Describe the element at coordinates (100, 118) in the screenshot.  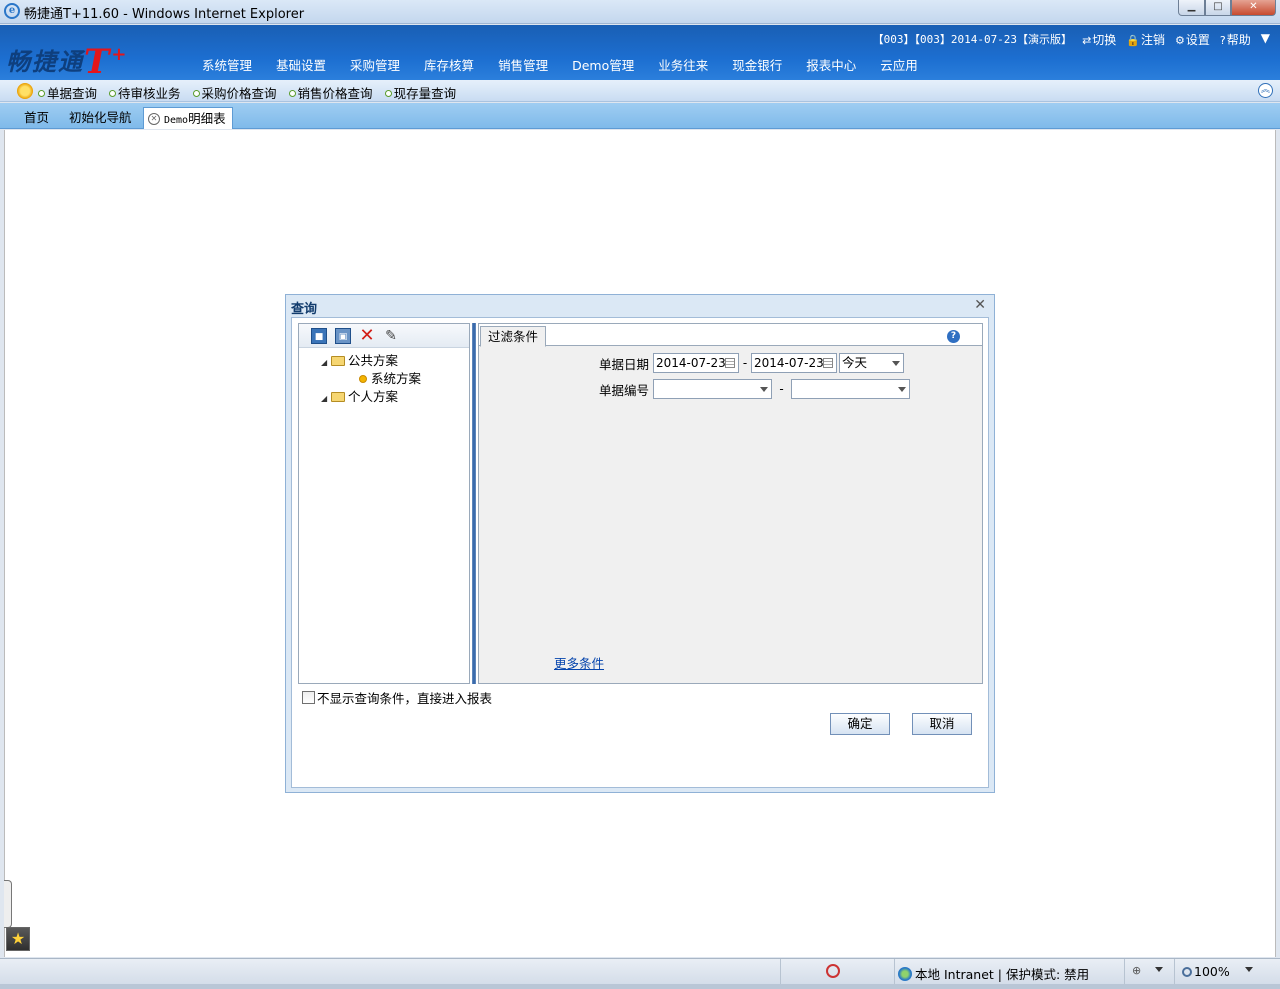
I see `tab-init-guide: 初始化导航` at that location.